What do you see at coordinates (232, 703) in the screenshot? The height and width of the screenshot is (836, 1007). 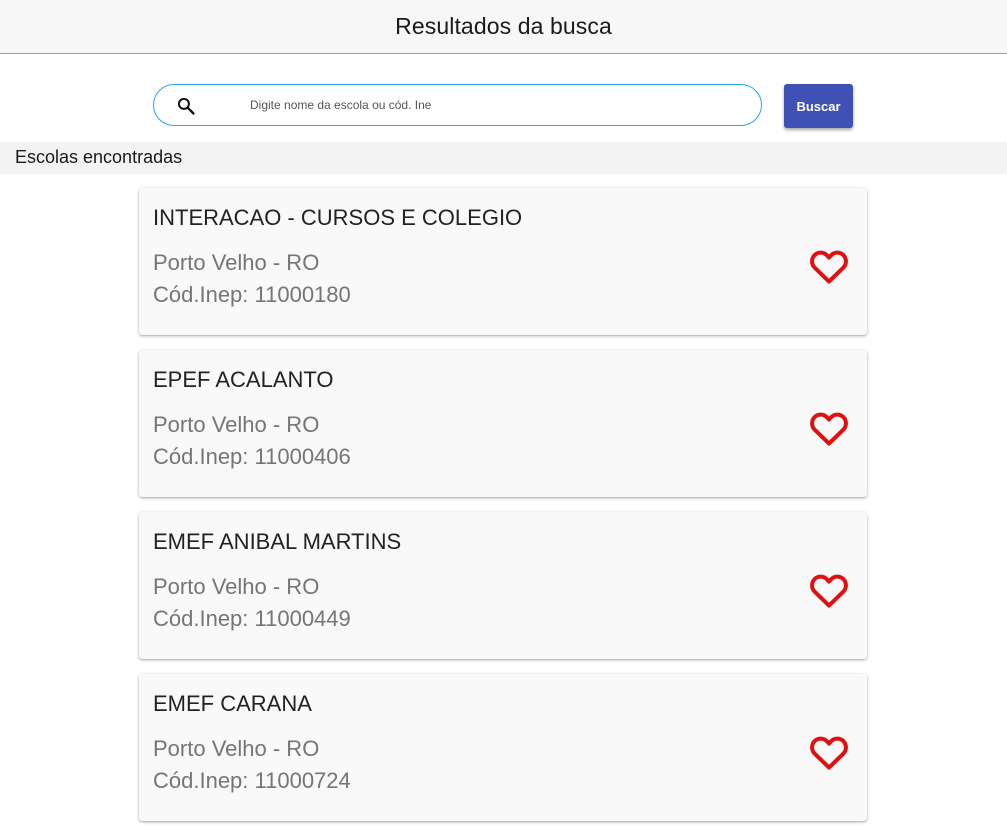 I see `school-name: EMEF CARANA` at bounding box center [232, 703].